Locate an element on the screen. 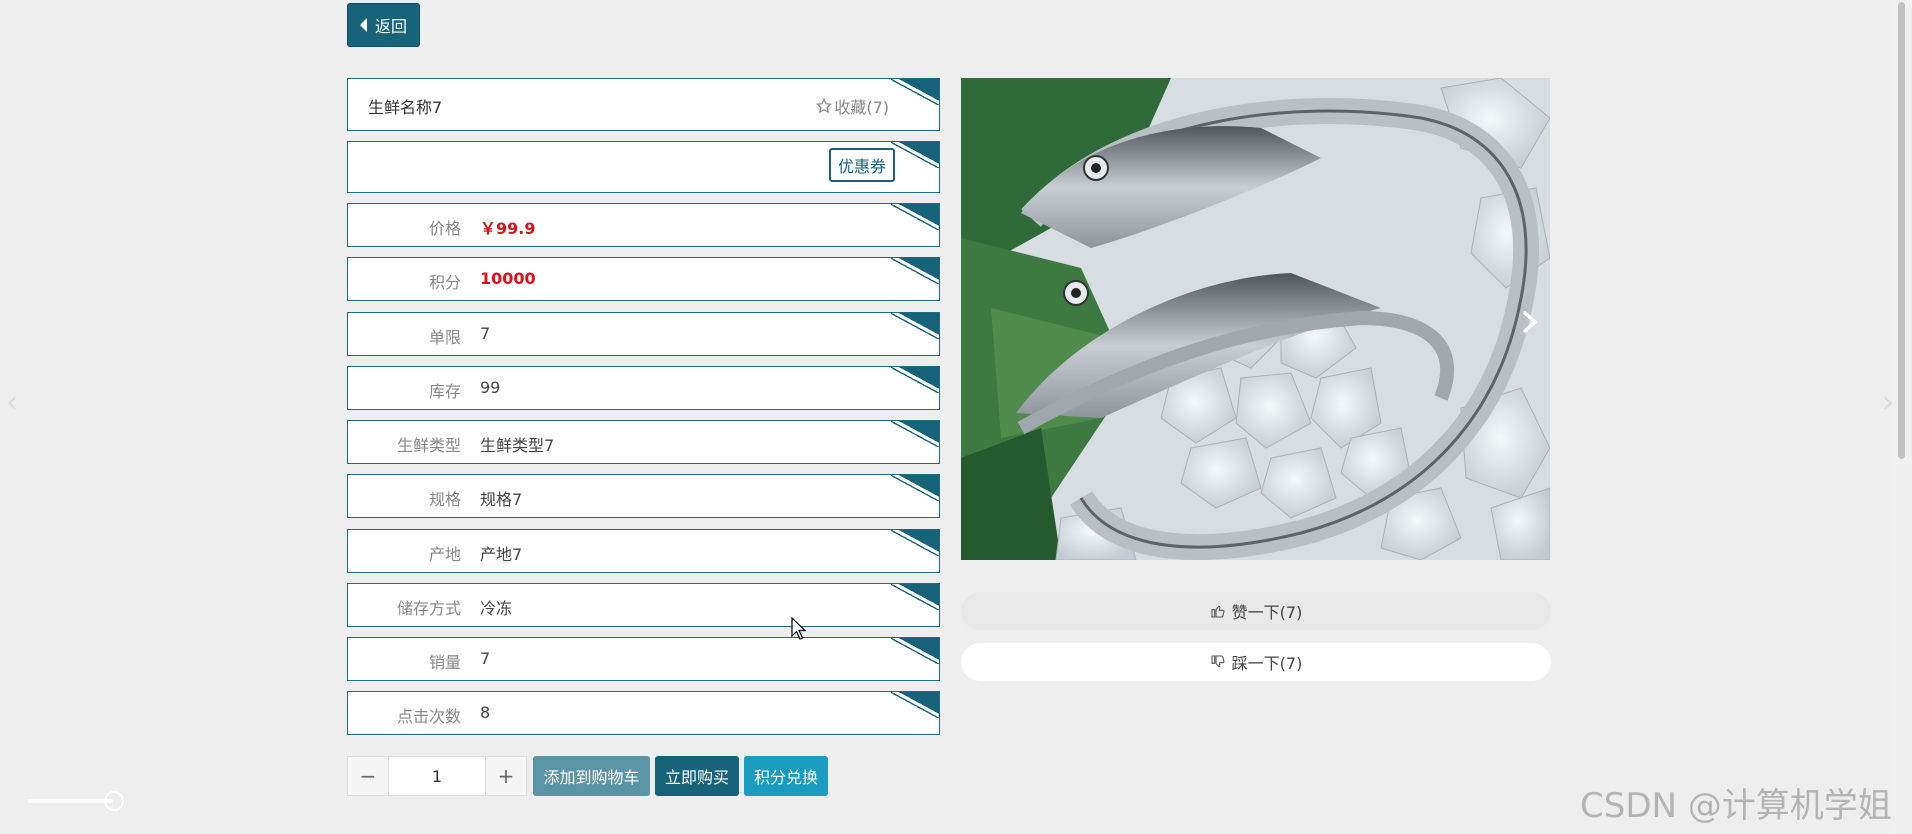 The width and height of the screenshot is (1912, 834). field-row-price: 价格 ￥99.9 is located at coordinates (643, 225).